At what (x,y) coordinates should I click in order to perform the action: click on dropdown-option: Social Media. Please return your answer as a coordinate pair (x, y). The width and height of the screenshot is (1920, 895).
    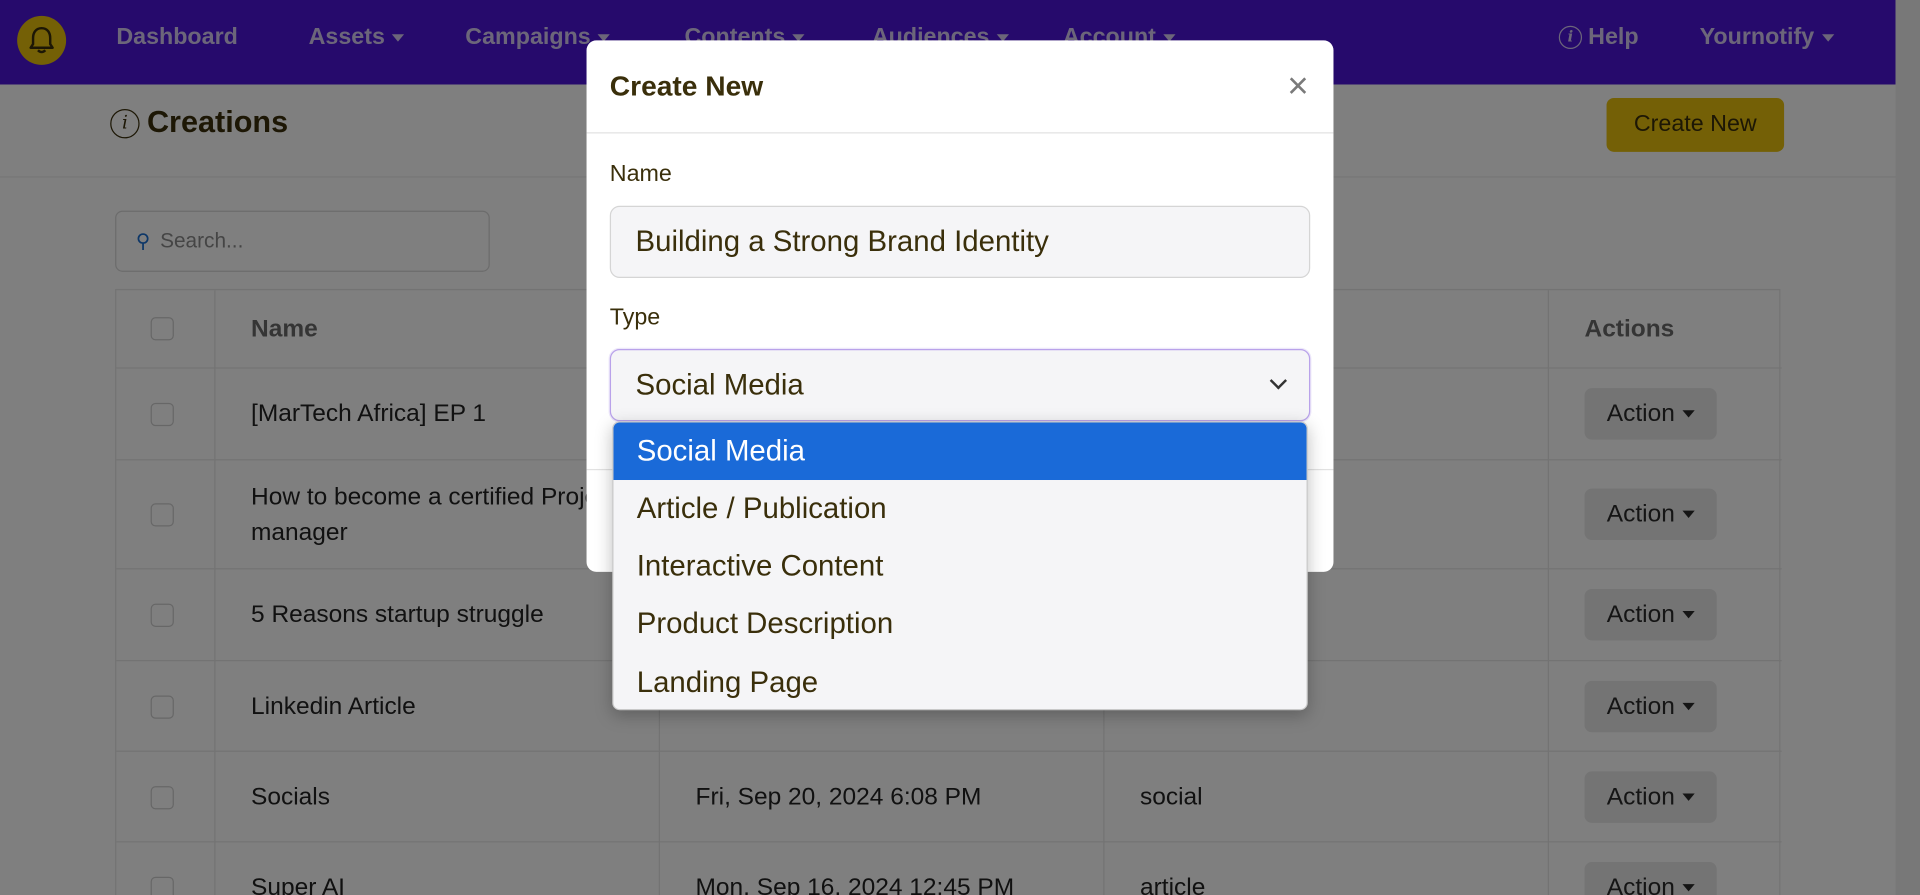
    Looking at the image, I should click on (960, 451).